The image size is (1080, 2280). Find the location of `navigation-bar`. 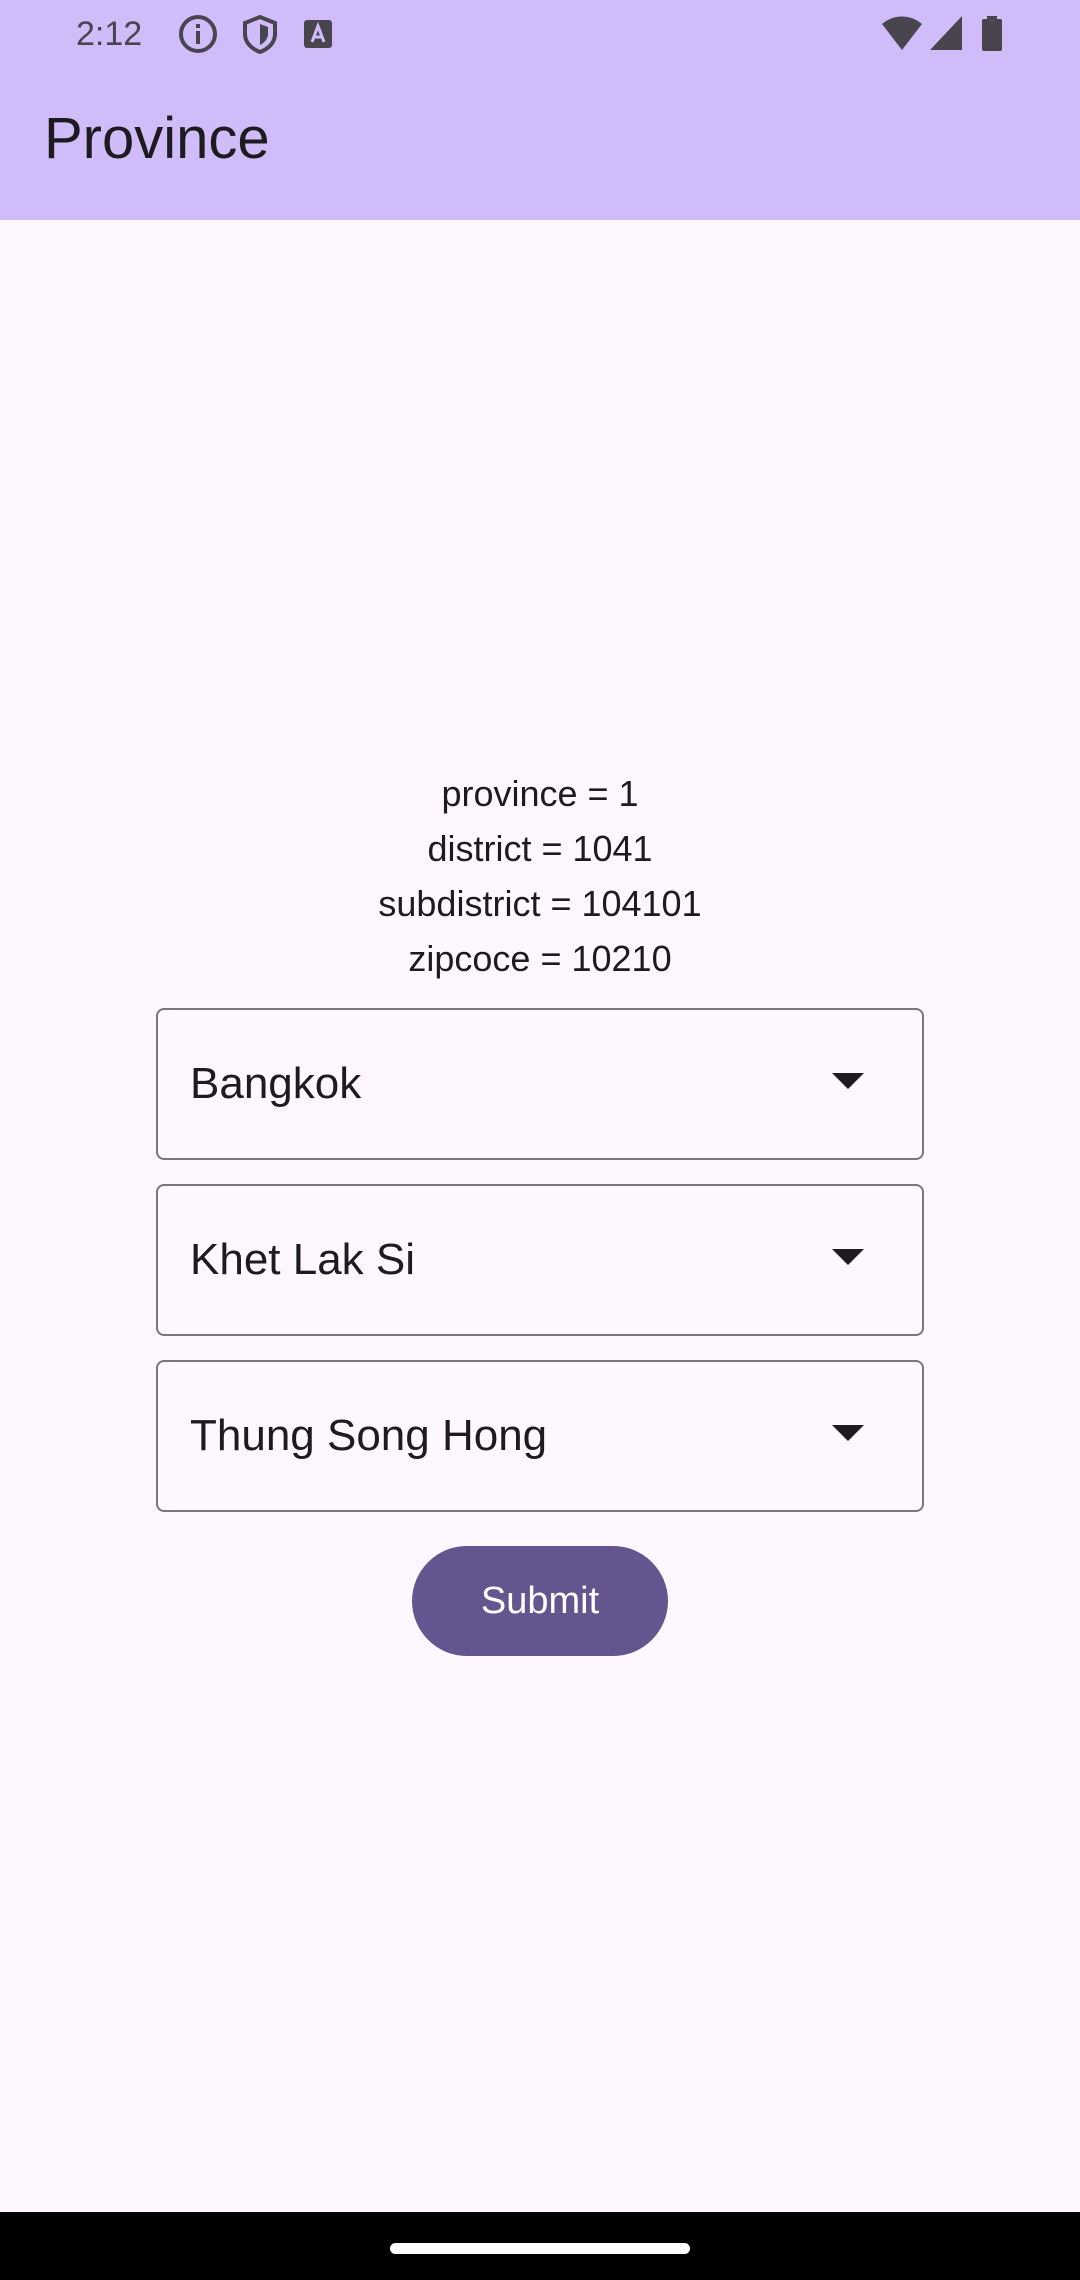

navigation-bar is located at coordinates (540, 2246).